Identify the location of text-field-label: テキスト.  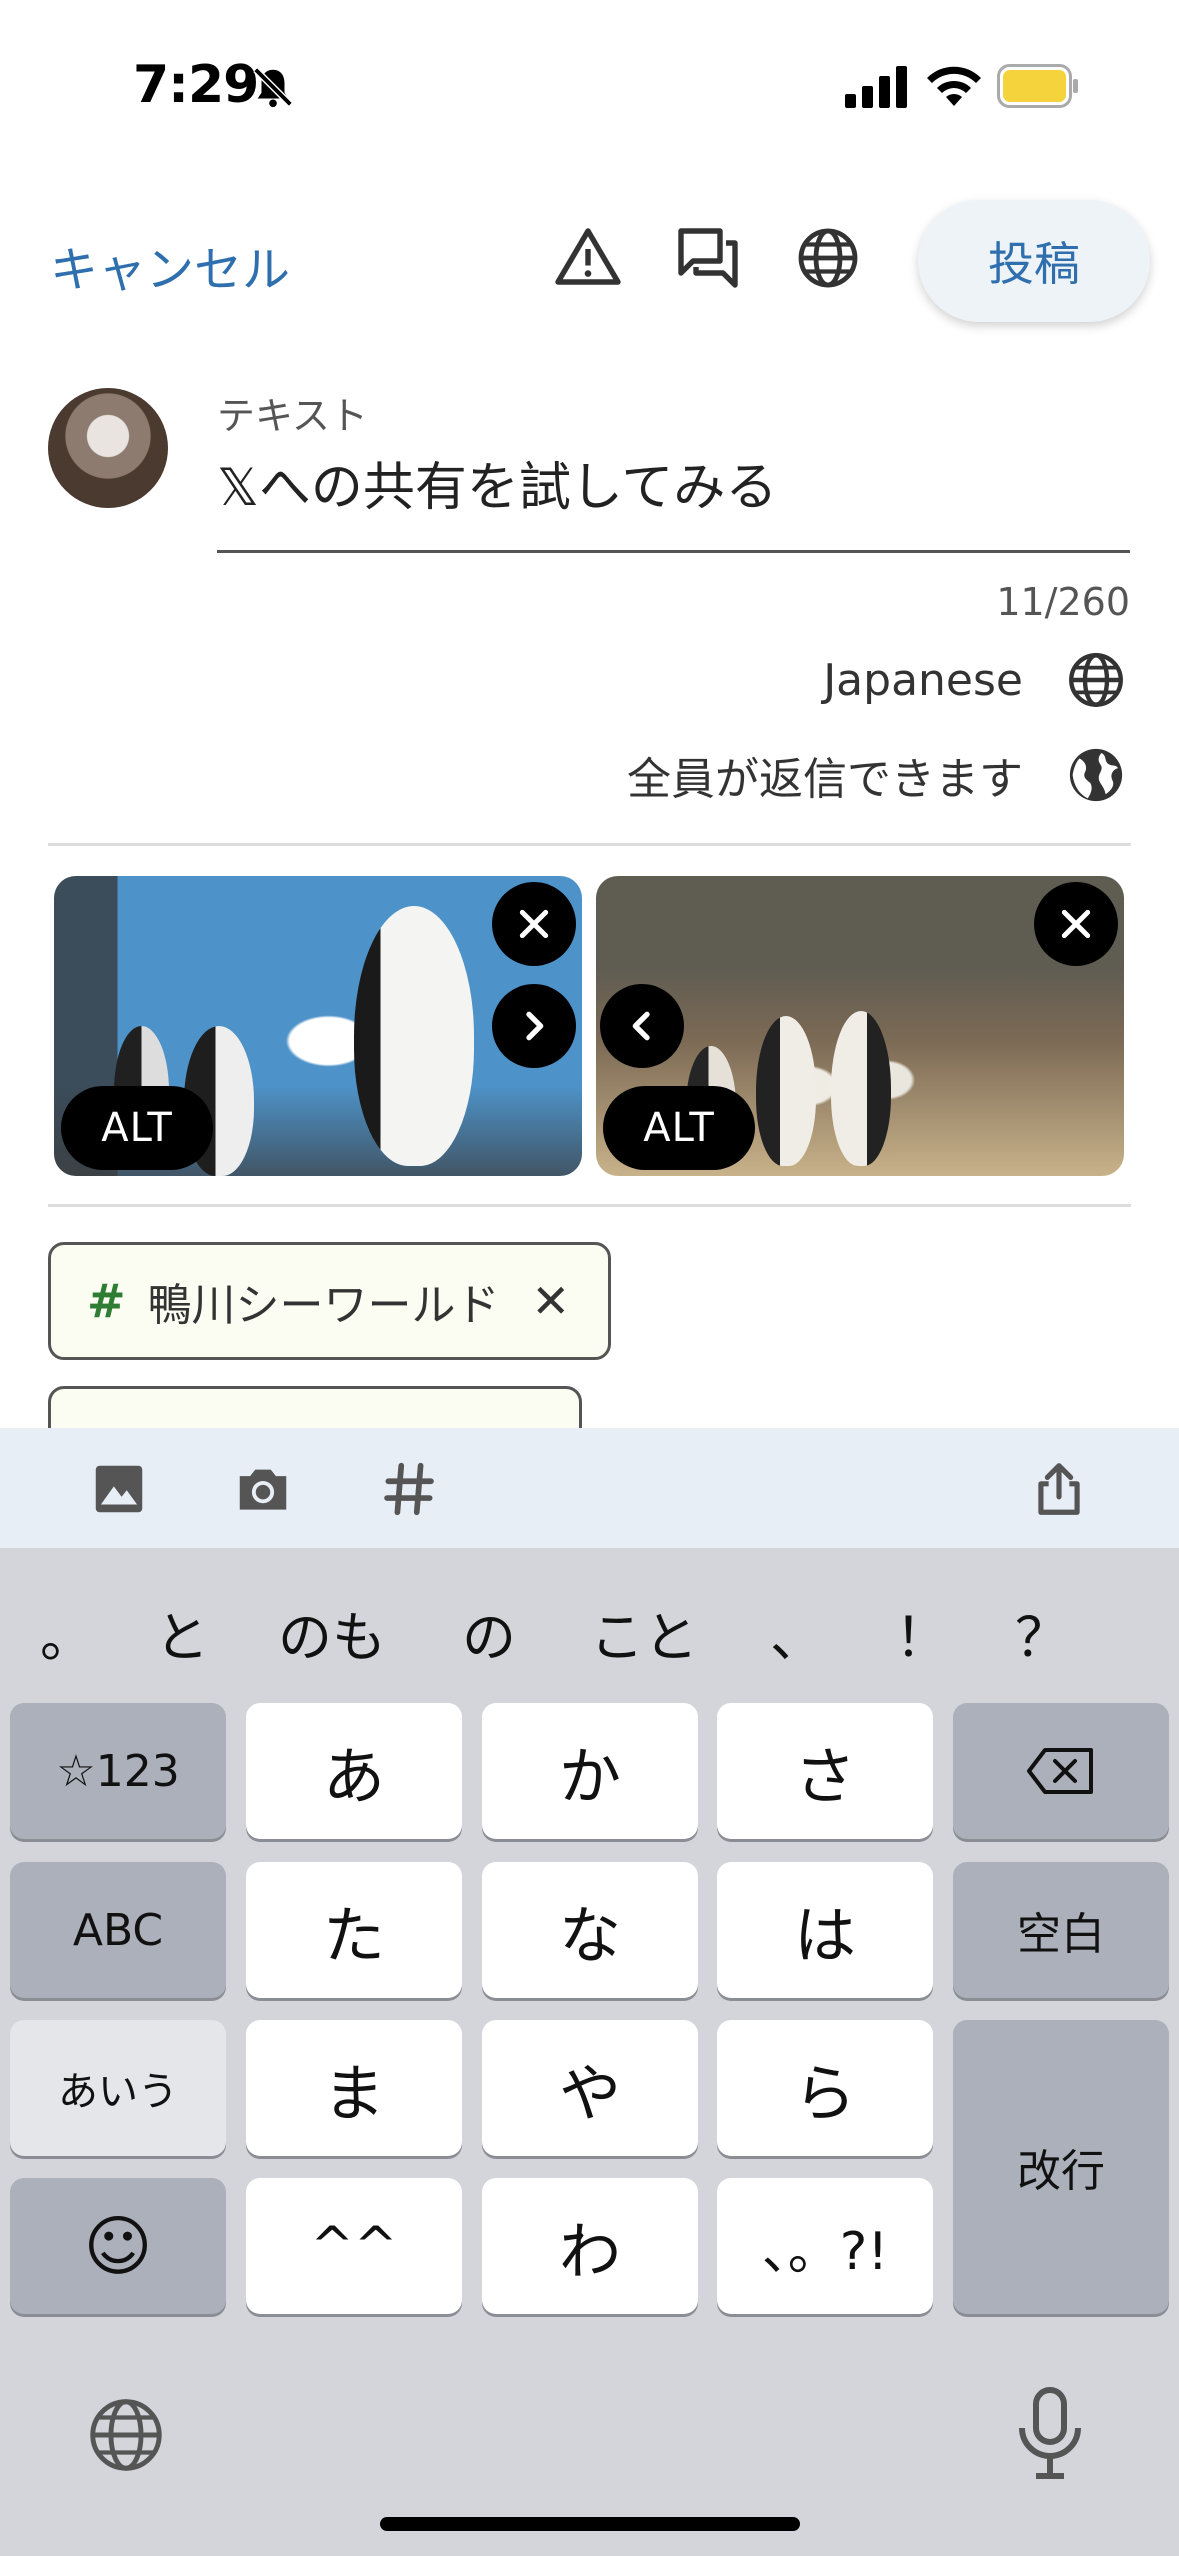
(292, 416).